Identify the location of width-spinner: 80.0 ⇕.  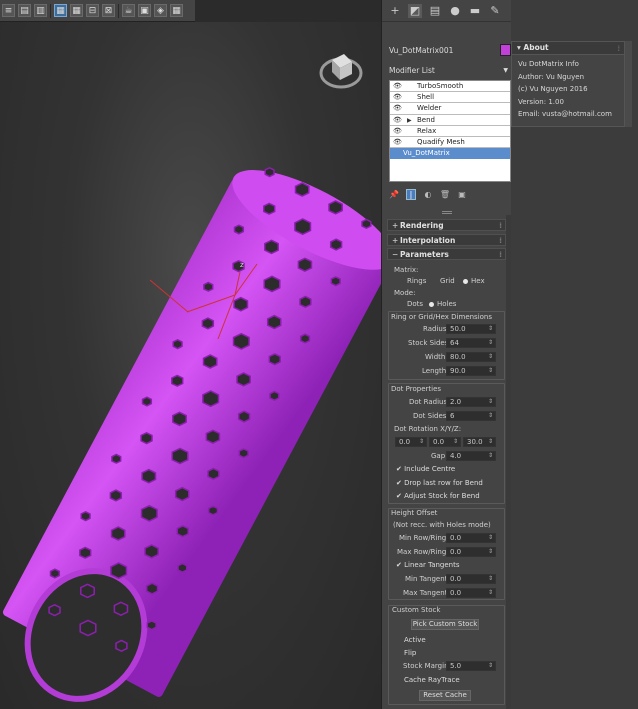
(471, 357).